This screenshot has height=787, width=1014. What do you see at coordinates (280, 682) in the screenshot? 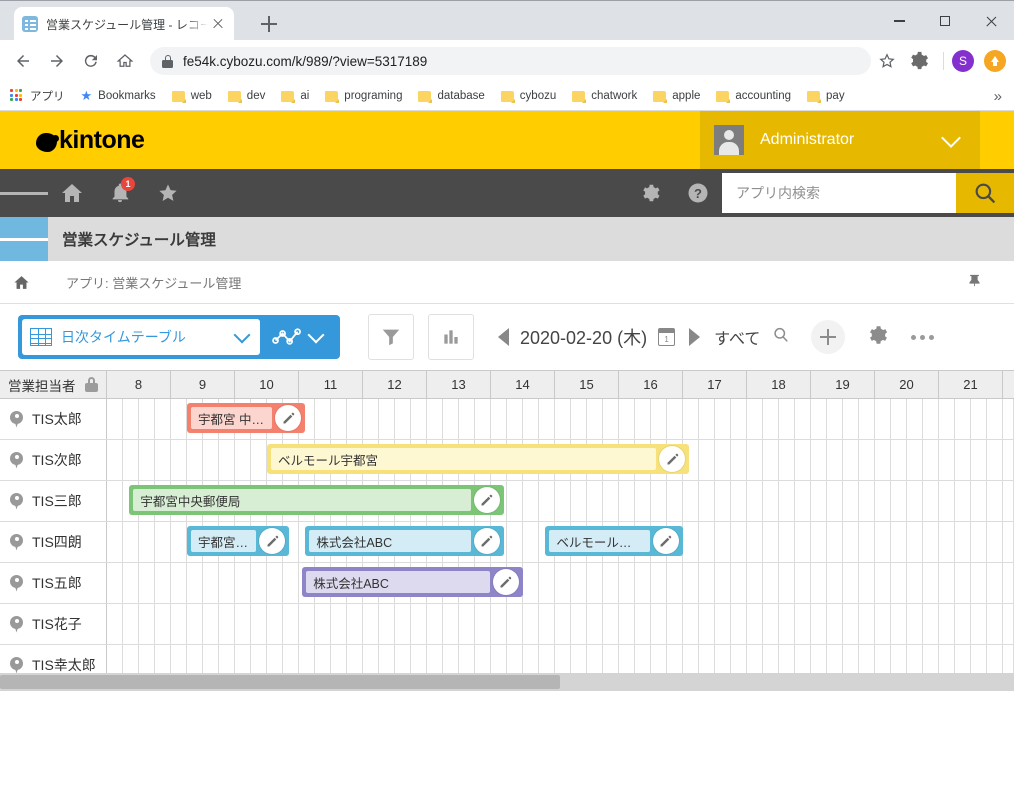
I see `scrollbar-thumb` at bounding box center [280, 682].